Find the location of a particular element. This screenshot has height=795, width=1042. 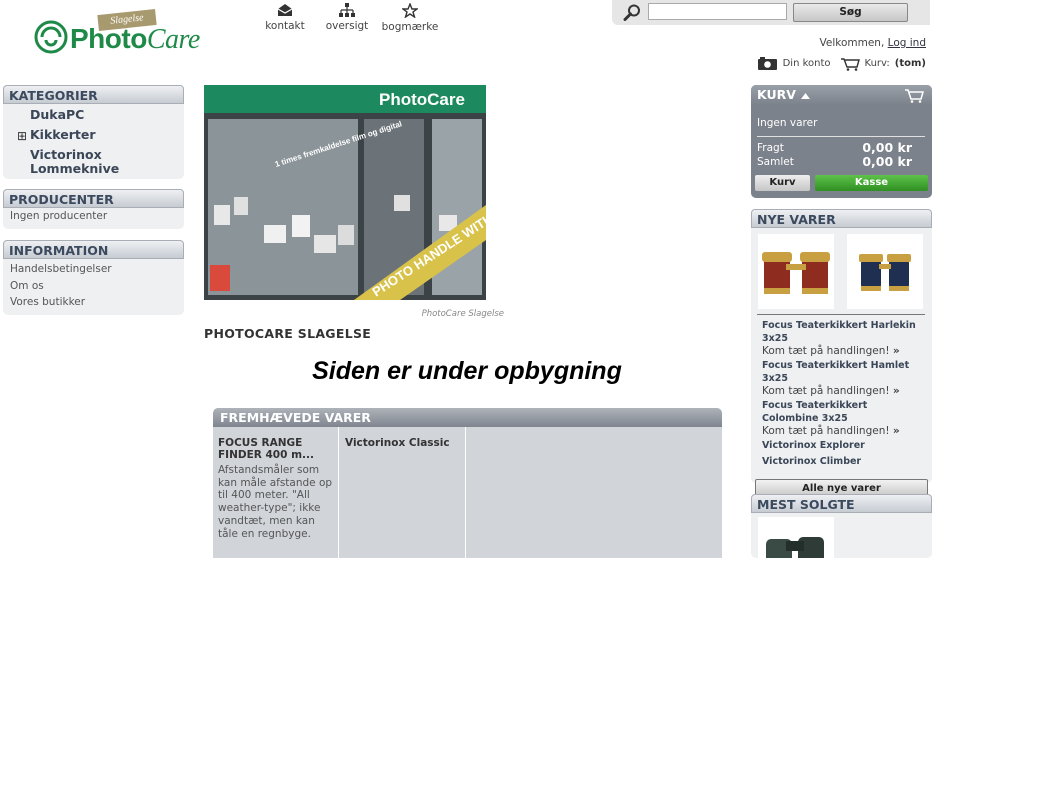

nav-contact-label: kontakt is located at coordinates (285, 26).